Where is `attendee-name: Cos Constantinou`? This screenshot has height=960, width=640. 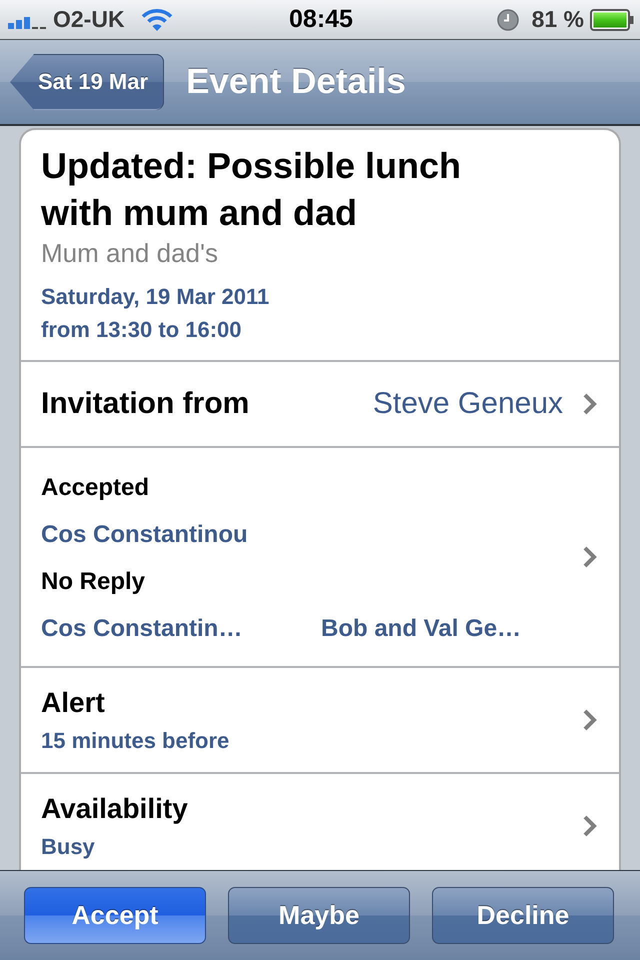 attendee-name: Cos Constantinou is located at coordinates (145, 535).